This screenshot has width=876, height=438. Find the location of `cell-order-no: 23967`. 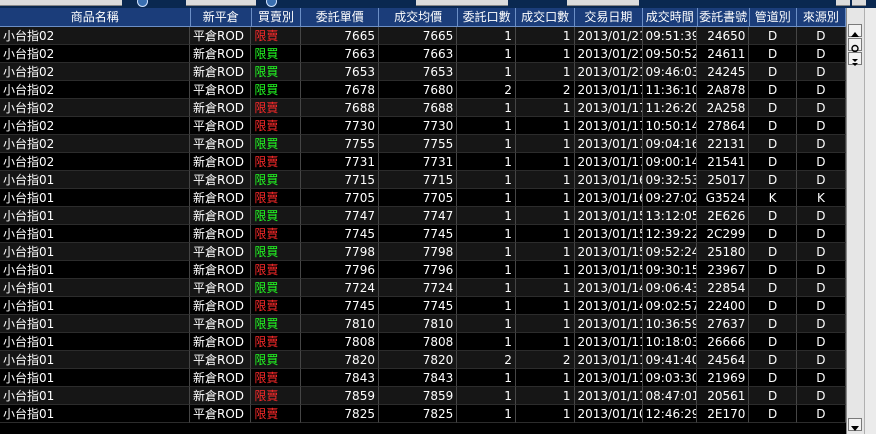

cell-order-no: 23967 is located at coordinates (723, 270).